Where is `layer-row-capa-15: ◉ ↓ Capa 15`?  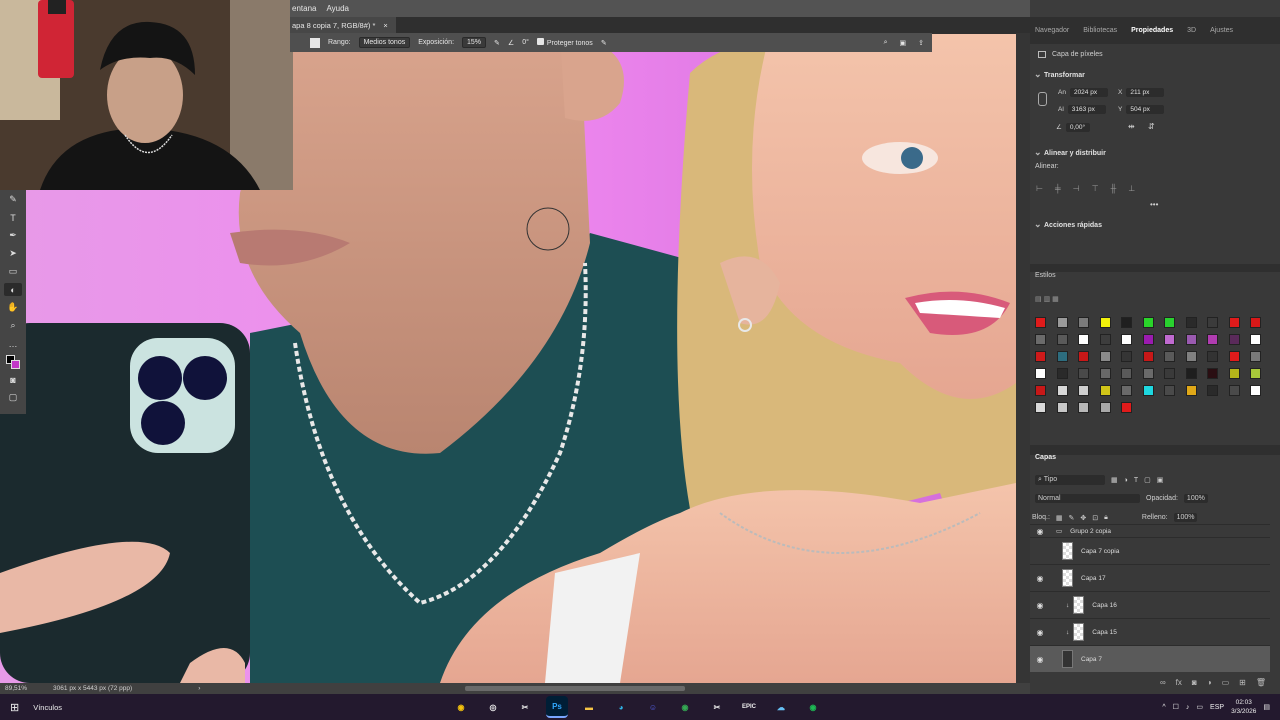 layer-row-capa-15: ◉ ↓ Capa 15 is located at coordinates (1150, 631).